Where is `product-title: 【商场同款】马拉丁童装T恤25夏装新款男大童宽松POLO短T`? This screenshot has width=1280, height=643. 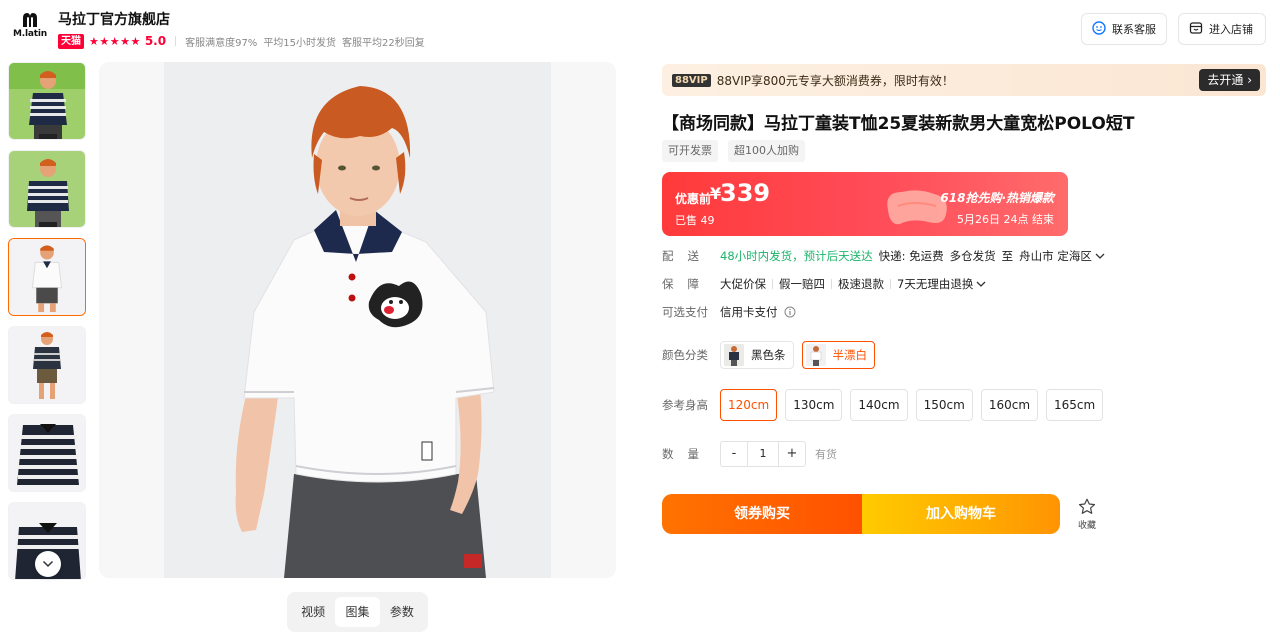 product-title: 【商场同款】马拉丁童装T恤25夏装新款男大童宽松POLO短T is located at coordinates (898, 124).